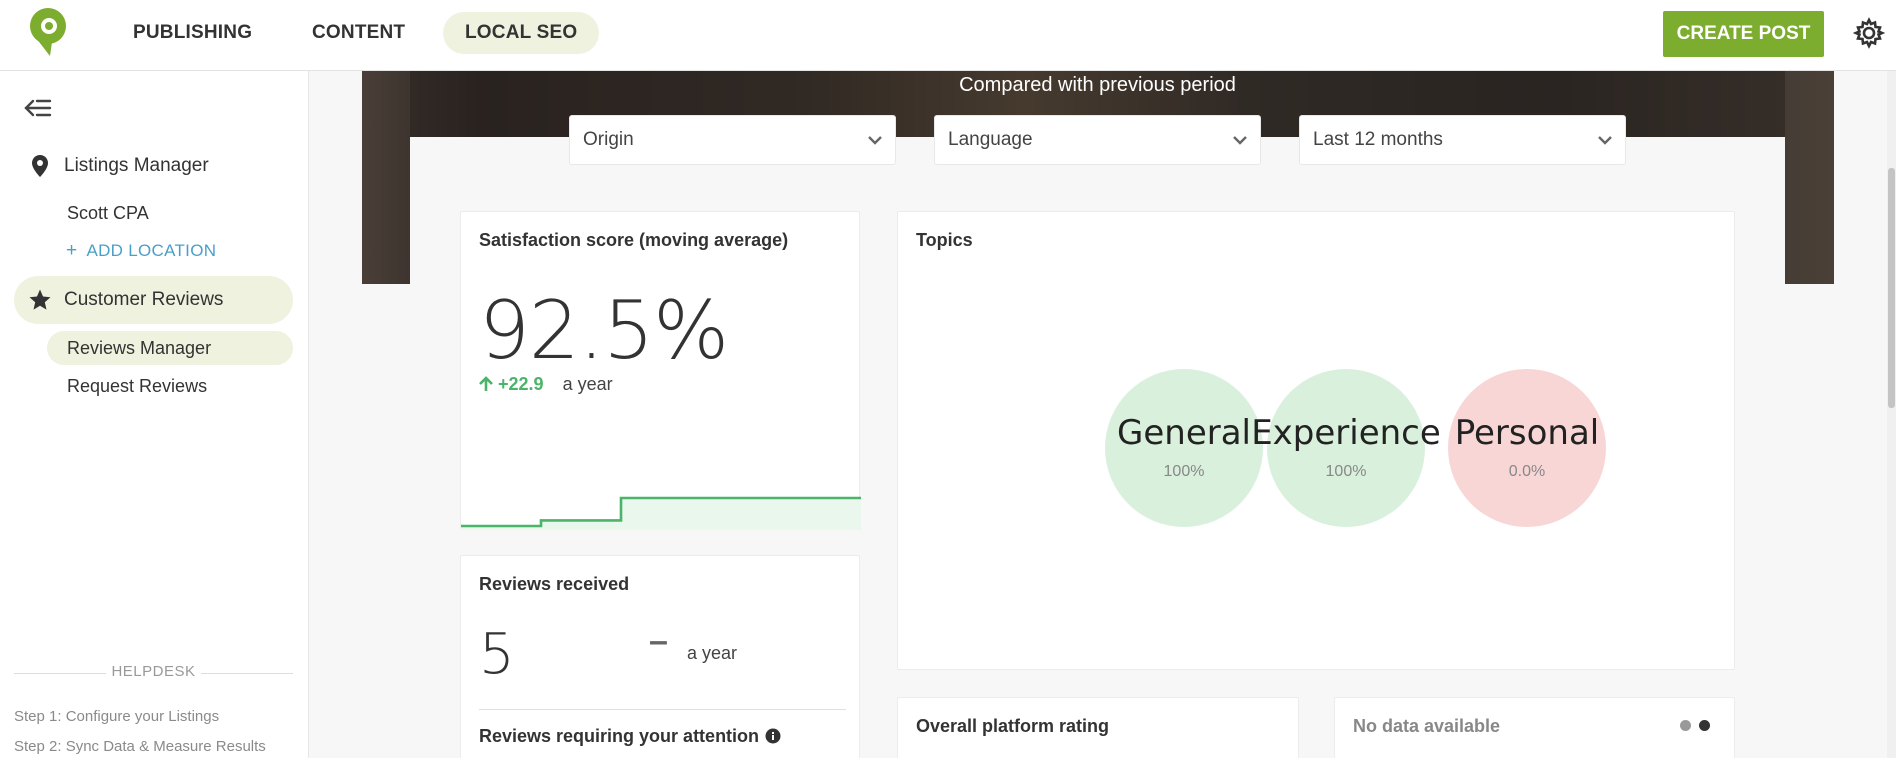  I want to click on nav-publishing: PUBLISHING, so click(192, 33).